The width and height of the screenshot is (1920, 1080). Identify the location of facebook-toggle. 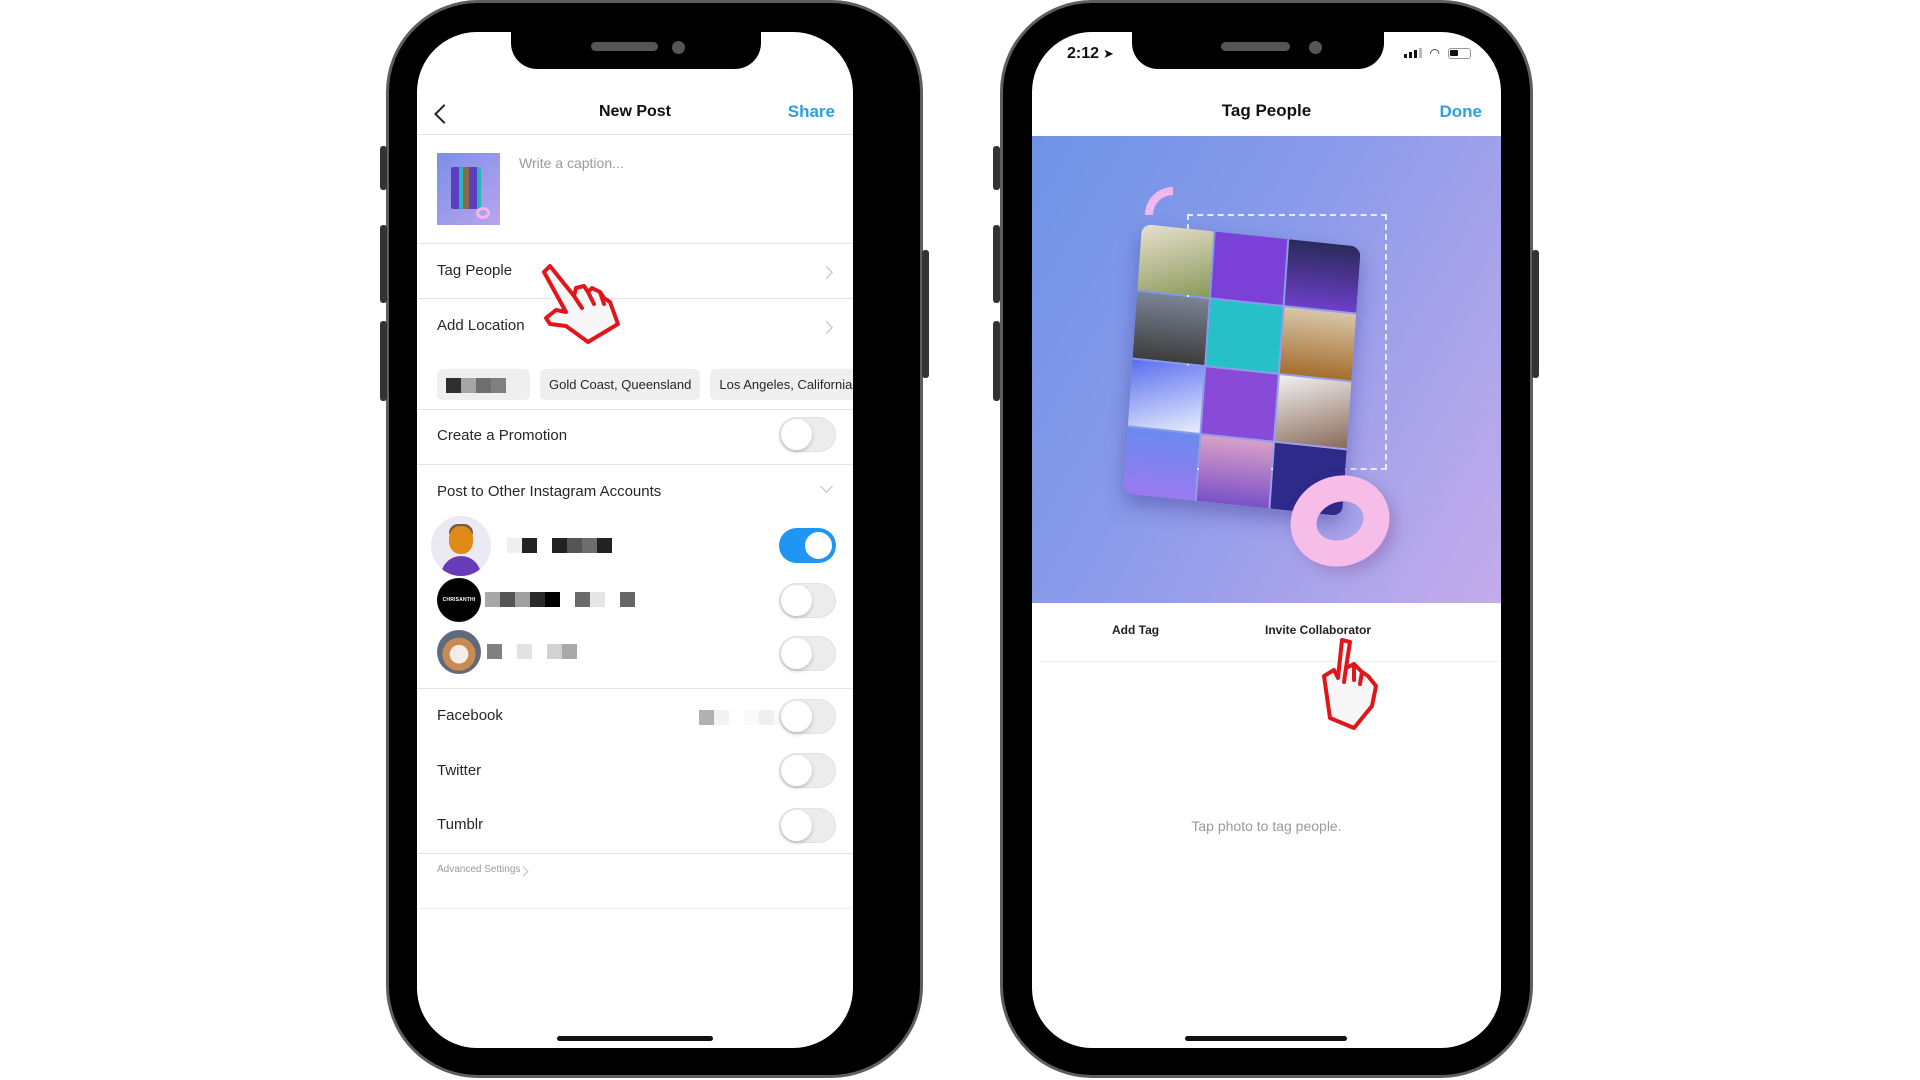
(807, 716).